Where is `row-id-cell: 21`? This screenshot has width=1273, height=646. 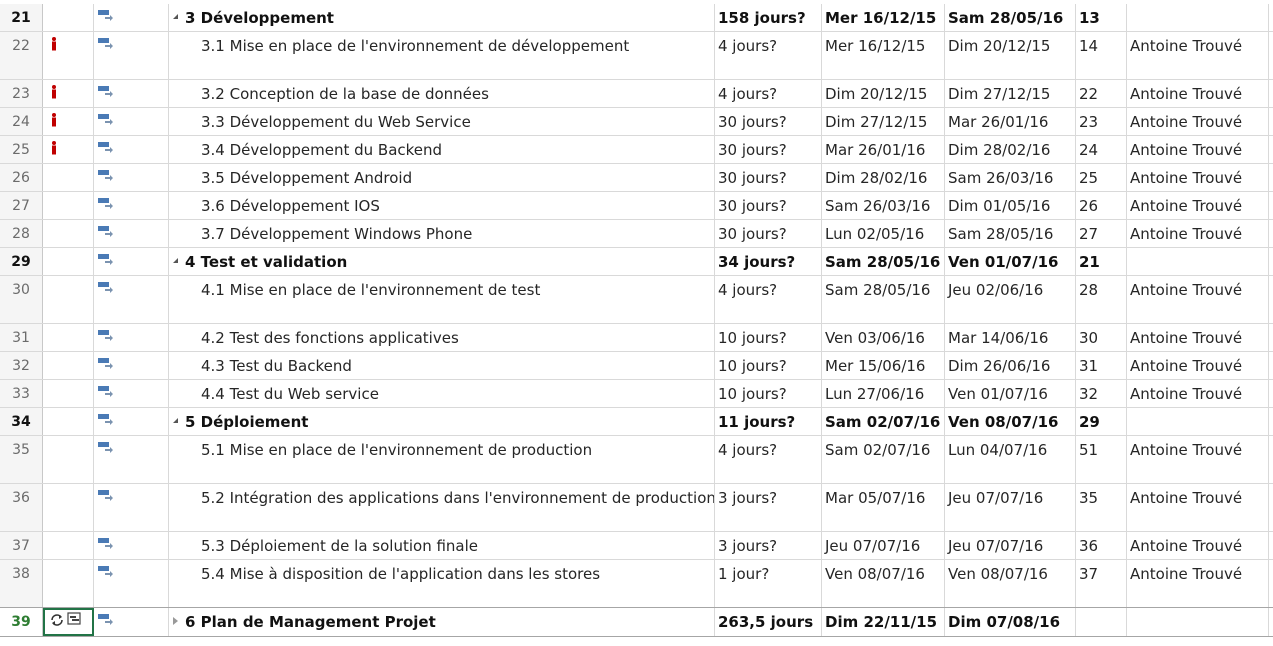
row-id-cell: 21 is located at coordinates (21, 17).